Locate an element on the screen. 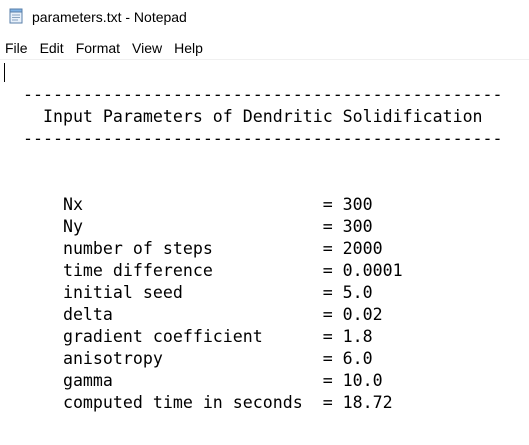 The width and height of the screenshot is (529, 445). notepad-icon is located at coordinates (16, 16).